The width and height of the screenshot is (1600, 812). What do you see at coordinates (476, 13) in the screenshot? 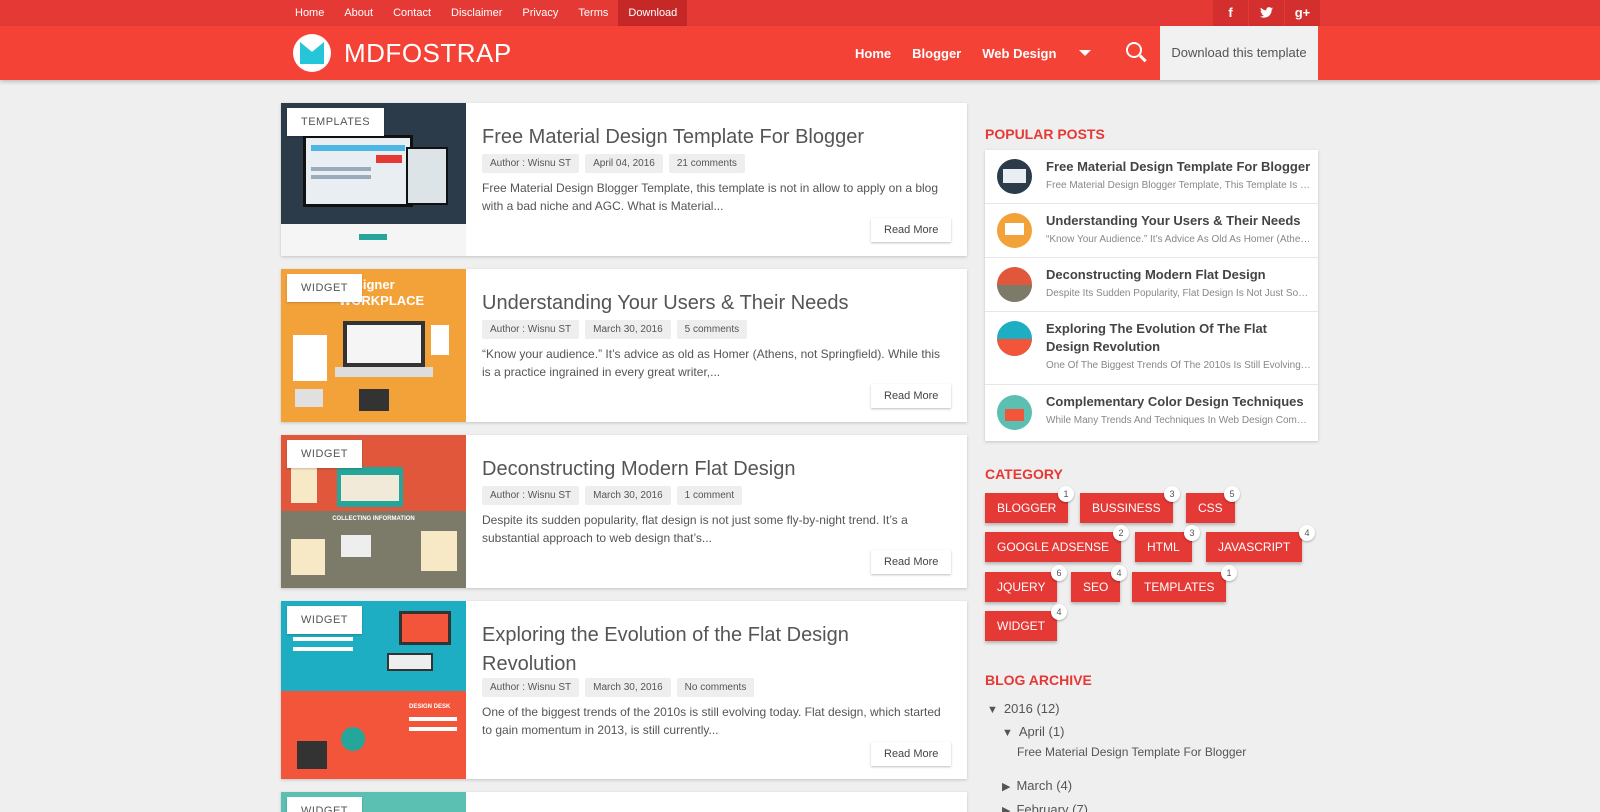
I see `top-nav-disclaimer: Disclaimer` at bounding box center [476, 13].